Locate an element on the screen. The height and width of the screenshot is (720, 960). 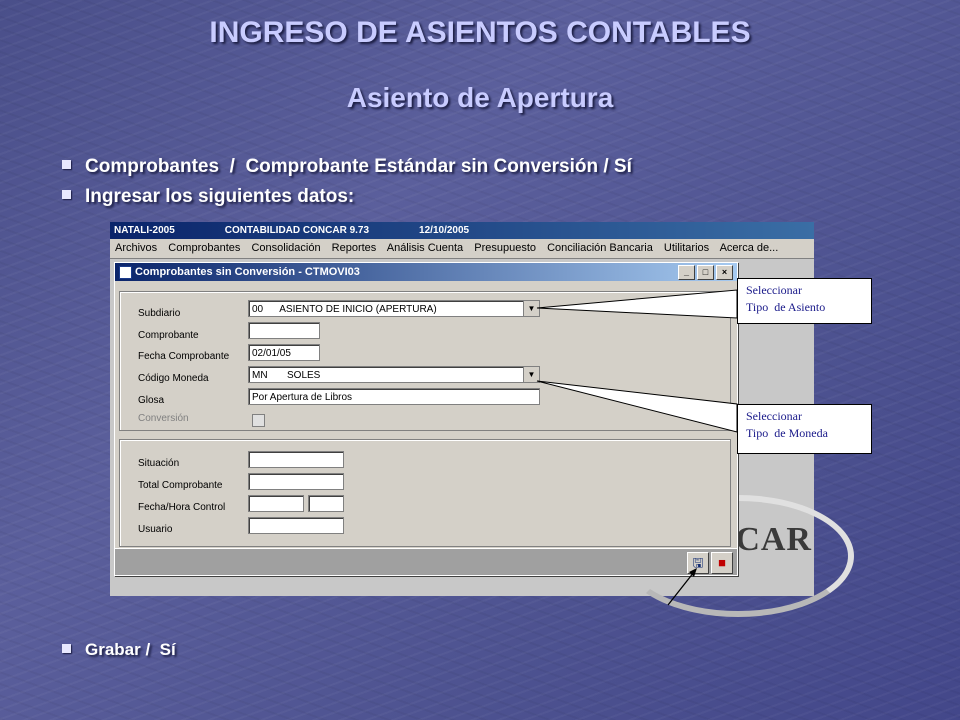
callout-line: Tipo de Moneda is located at coordinates (787, 433).